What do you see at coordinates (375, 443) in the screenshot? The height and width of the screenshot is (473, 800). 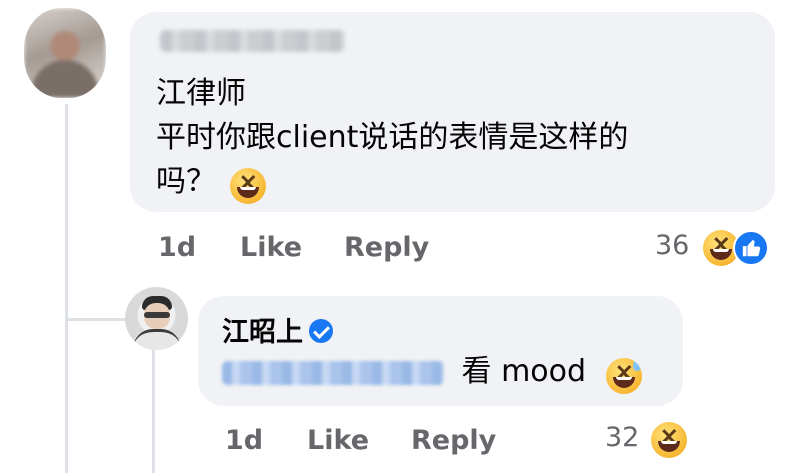 I see `reply-actions: 1d Like Reply` at bounding box center [375, 443].